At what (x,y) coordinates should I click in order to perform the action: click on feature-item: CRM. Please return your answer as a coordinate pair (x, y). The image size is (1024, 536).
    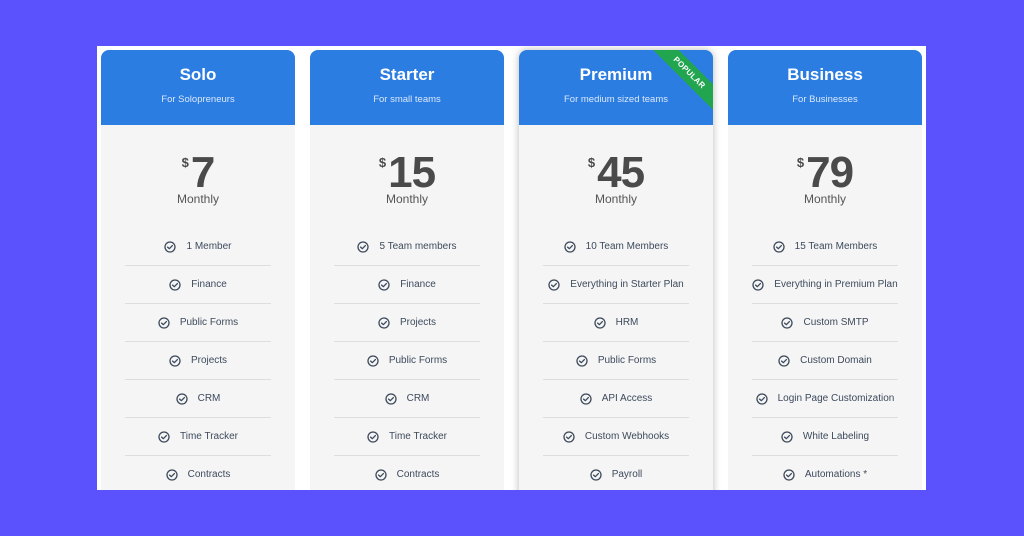
    Looking at the image, I should click on (198, 399).